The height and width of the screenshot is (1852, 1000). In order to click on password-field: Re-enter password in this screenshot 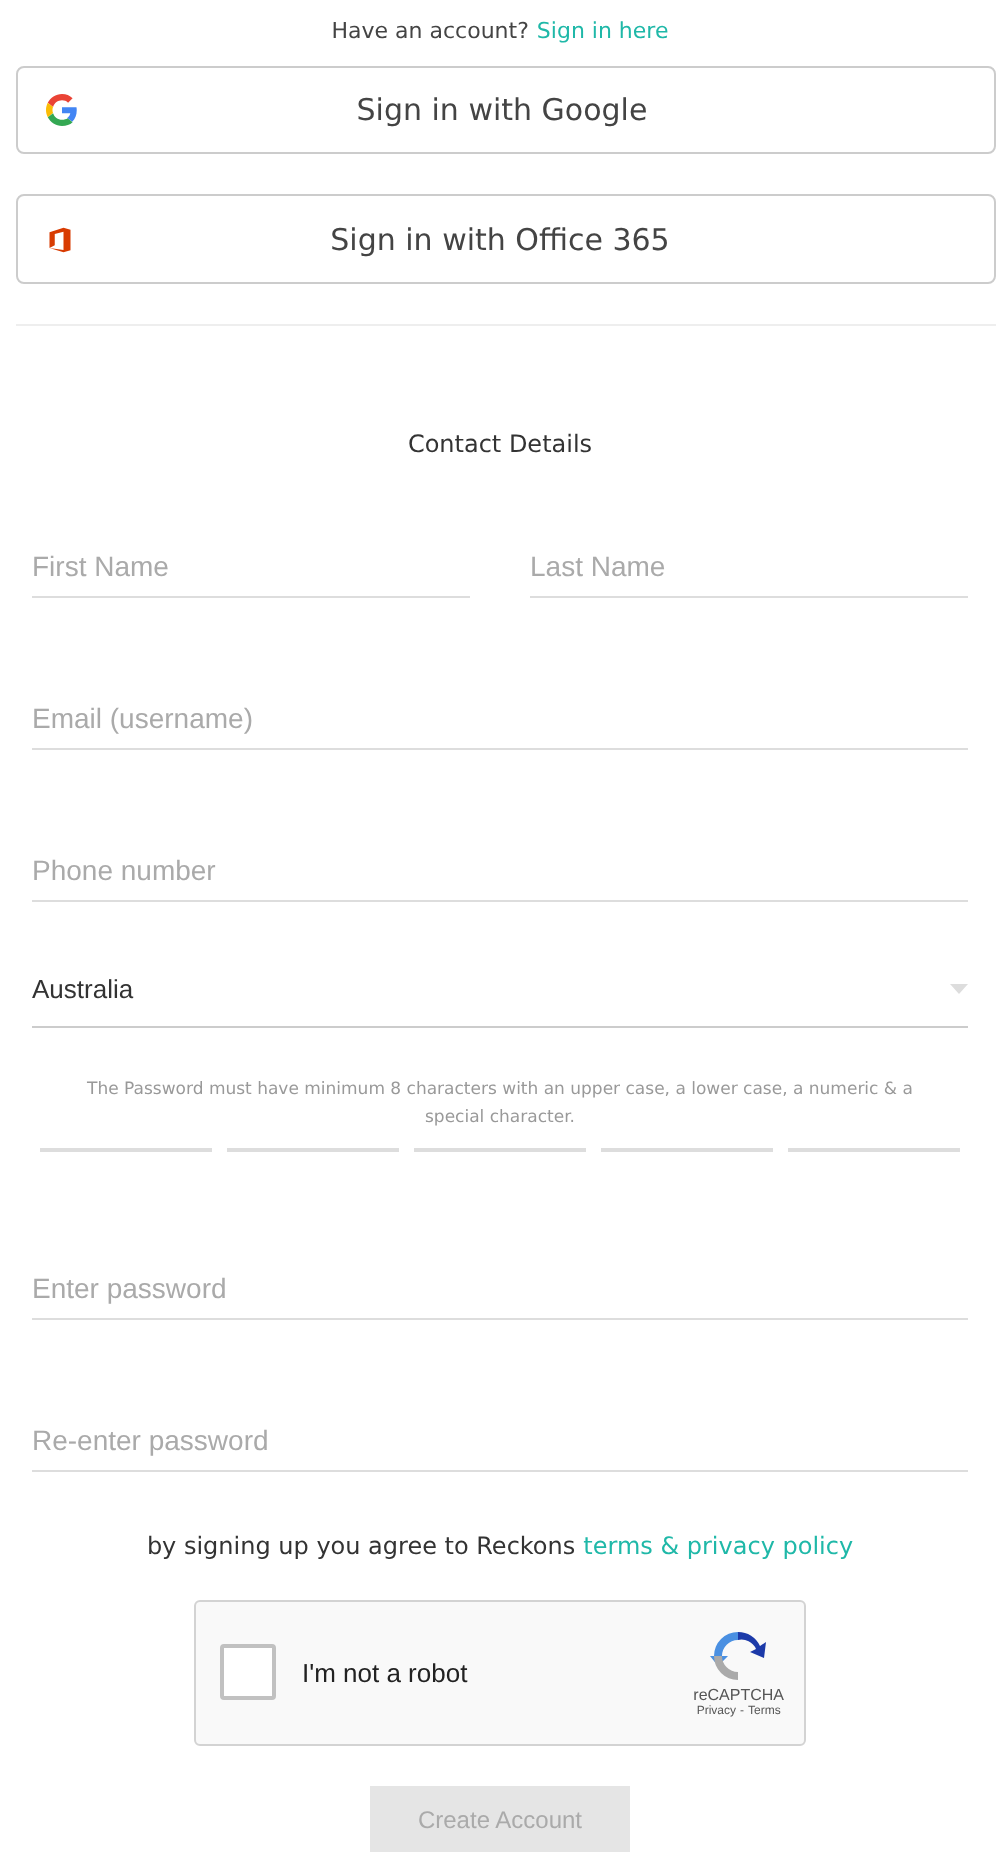, I will do `click(500, 1441)`.